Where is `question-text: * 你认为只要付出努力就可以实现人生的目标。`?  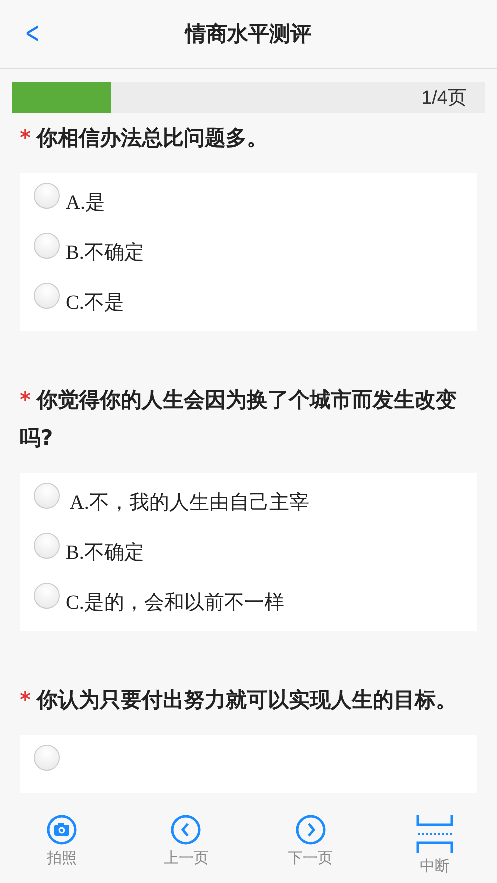 question-text: * 你认为只要付出努力就可以实现人生的目标。 is located at coordinates (238, 700).